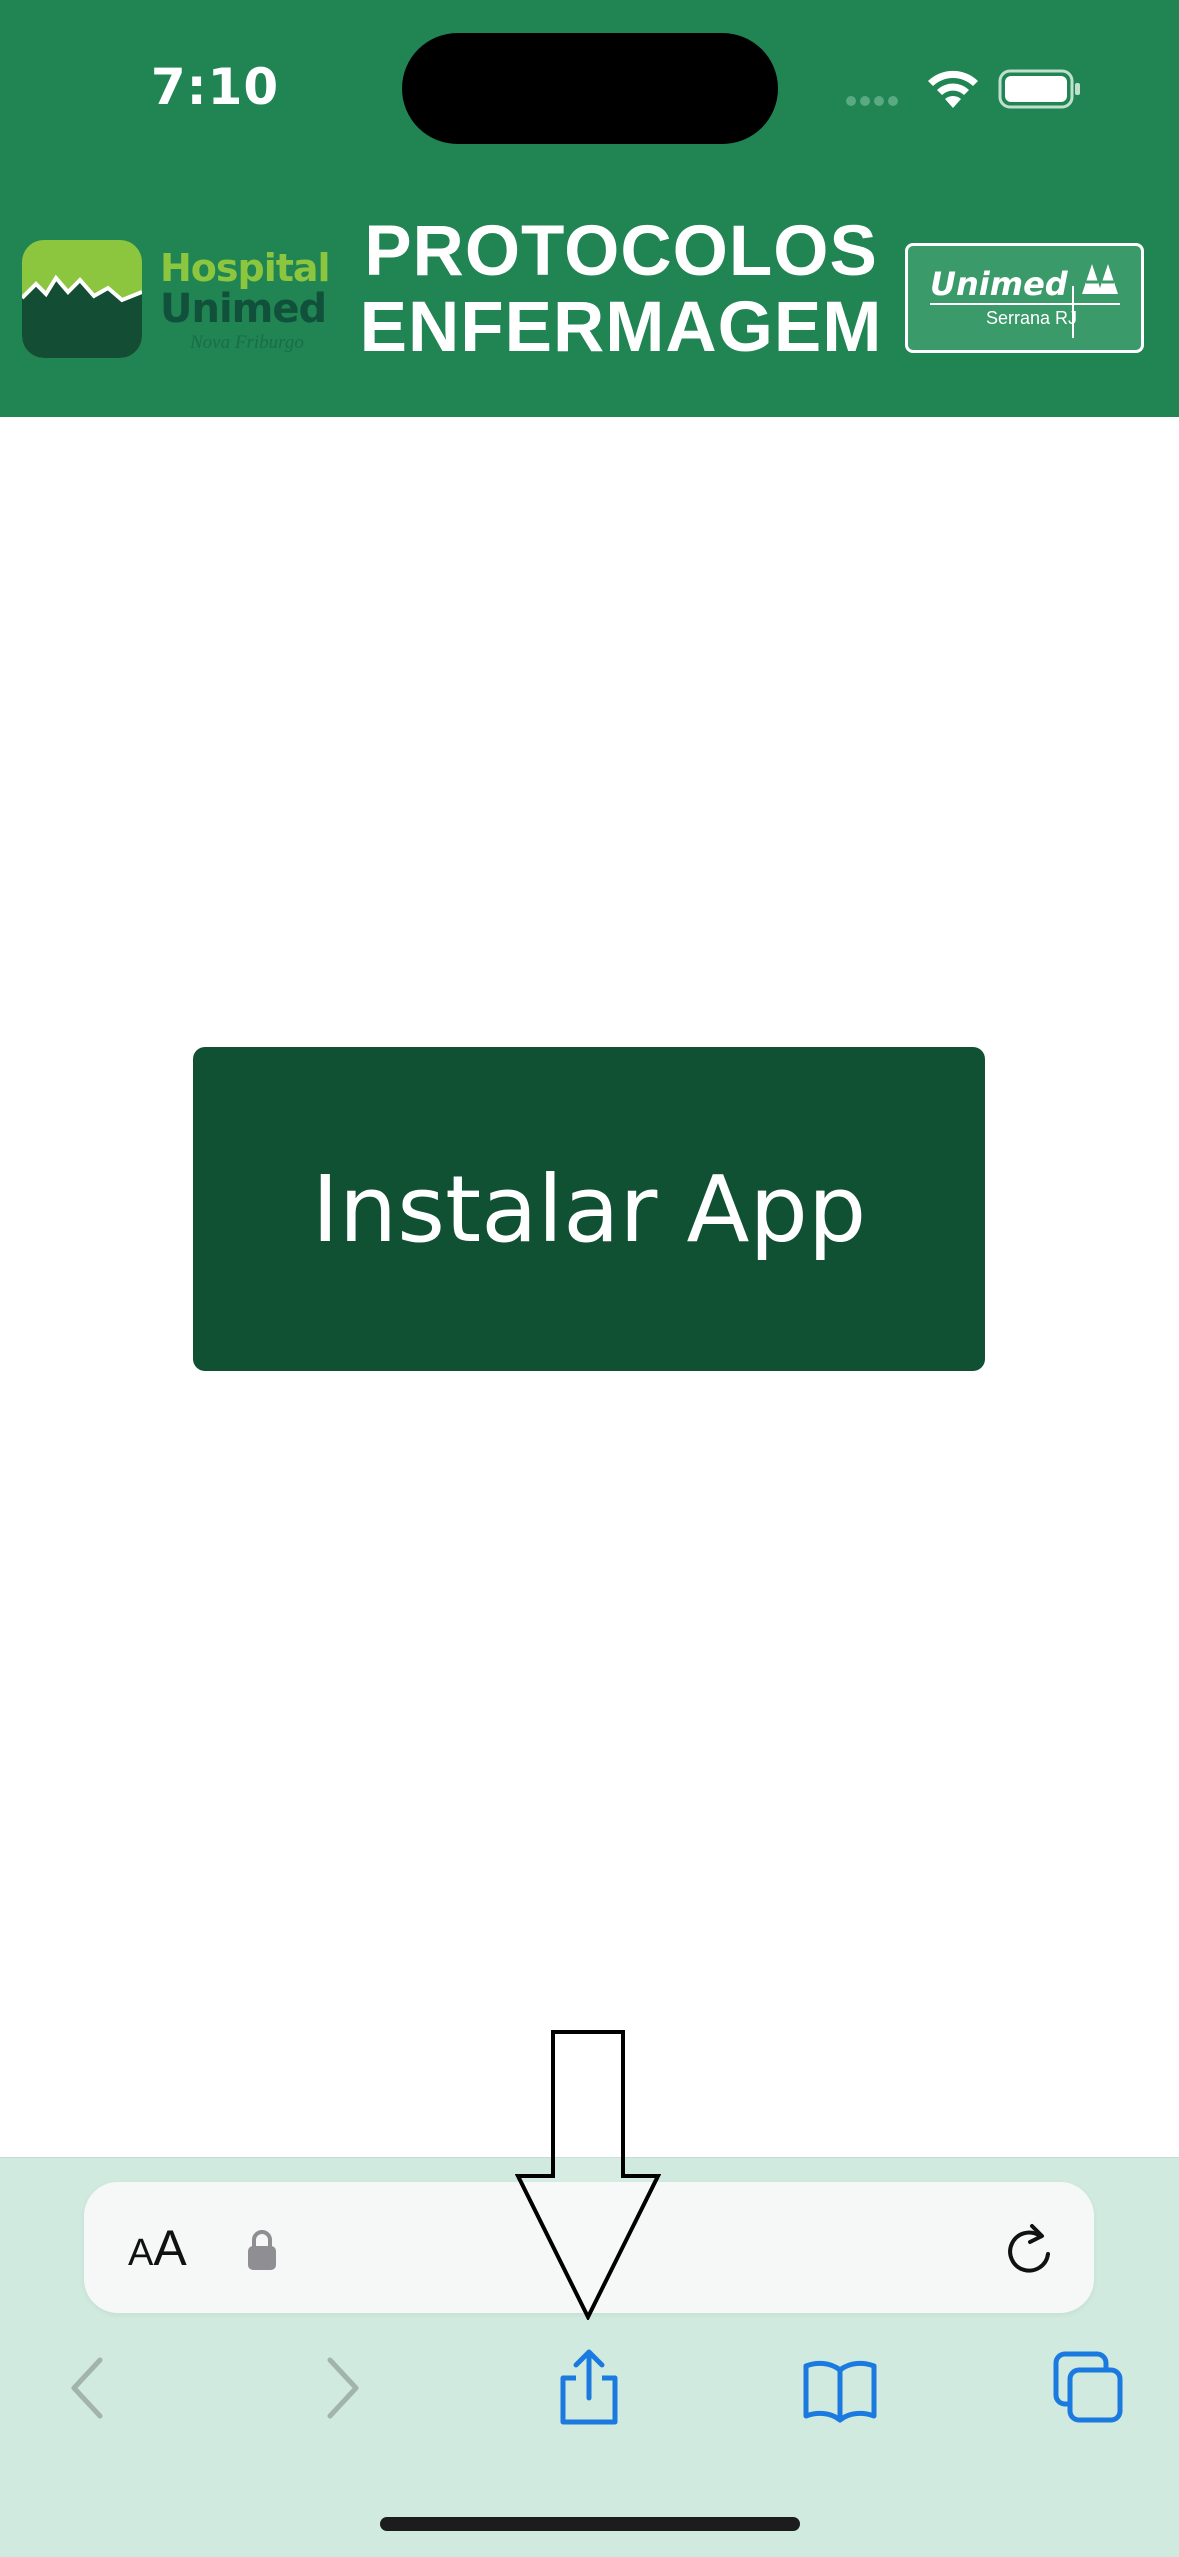  What do you see at coordinates (342, 2388) in the screenshot?
I see `forward-icon` at bounding box center [342, 2388].